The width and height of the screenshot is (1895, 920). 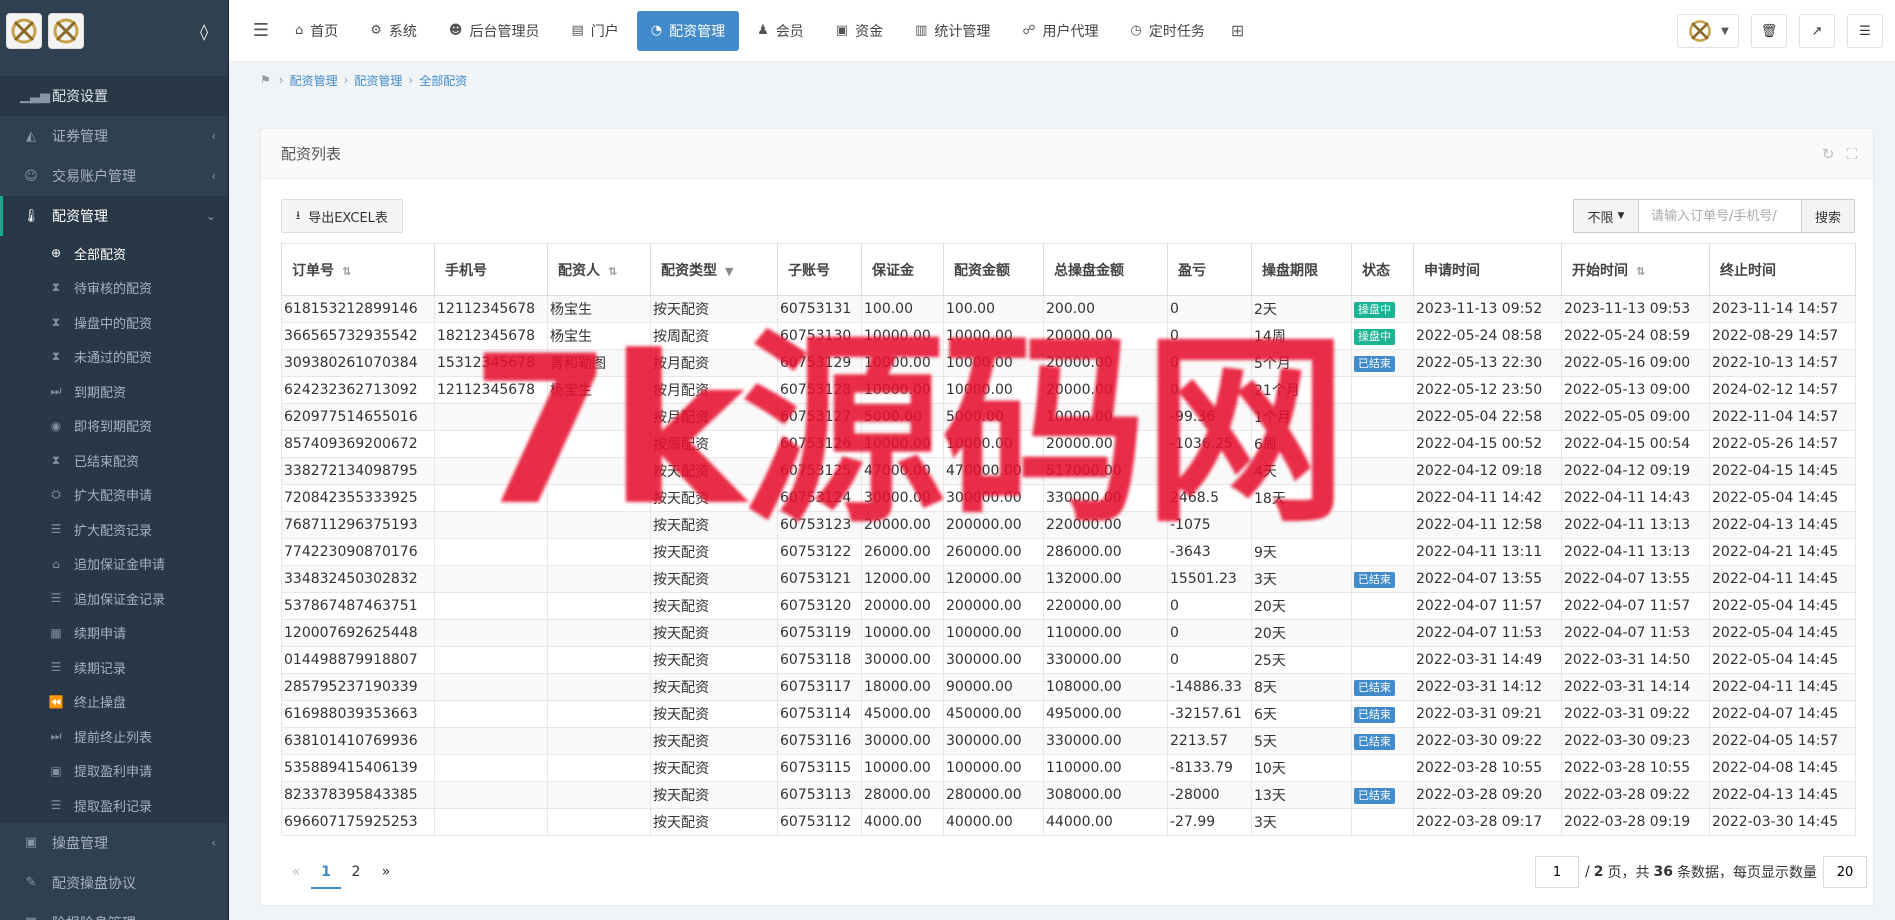 I want to click on page-button-2: 2, so click(x=356, y=872).